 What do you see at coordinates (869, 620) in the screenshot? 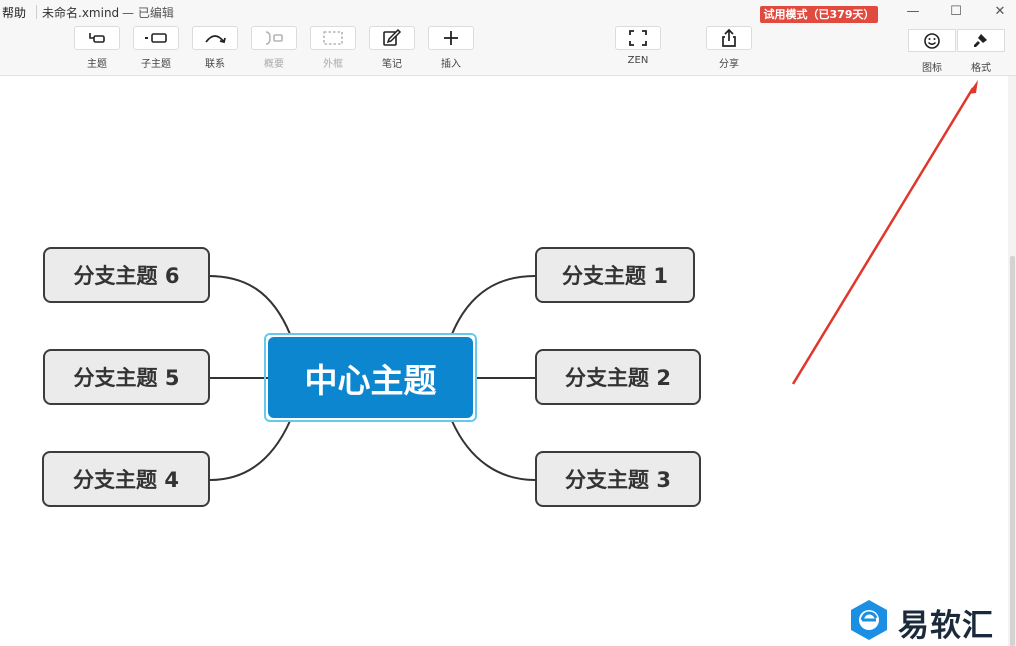
I see `watermark-logo-icon` at bounding box center [869, 620].